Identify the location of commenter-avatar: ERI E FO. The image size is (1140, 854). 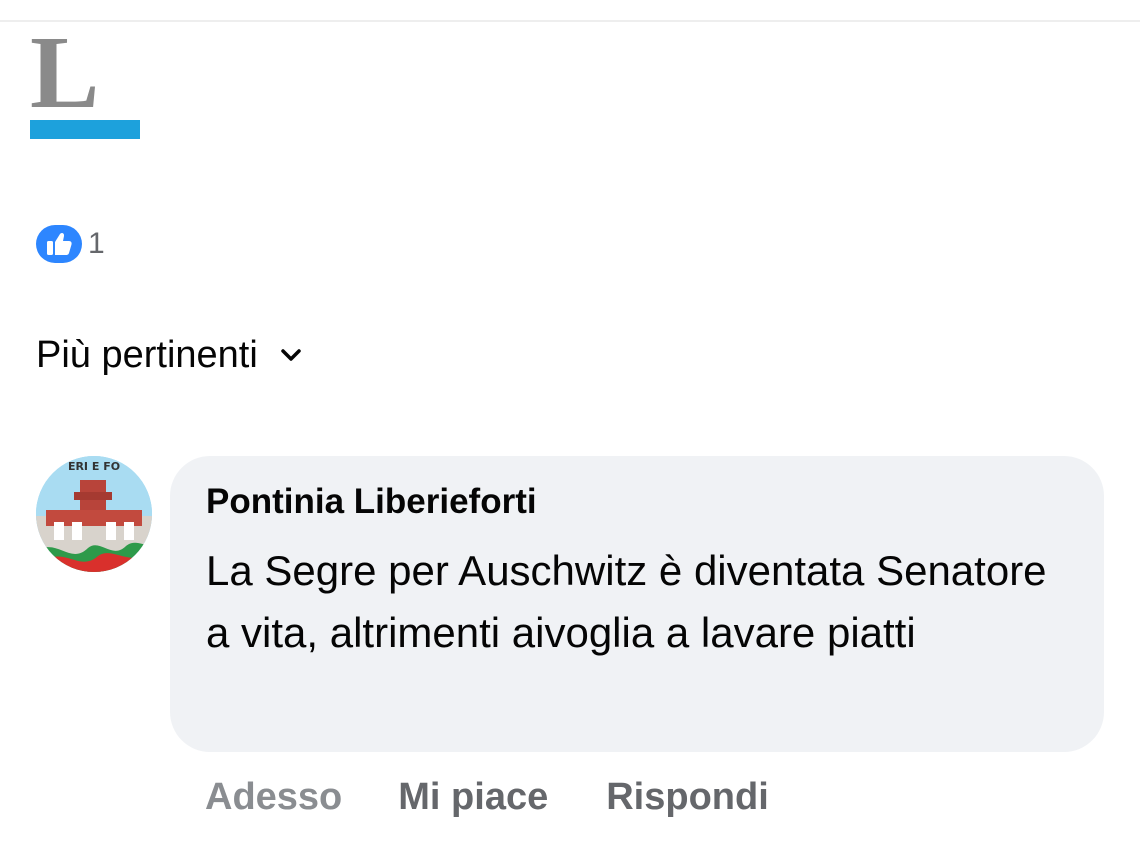
(94, 514).